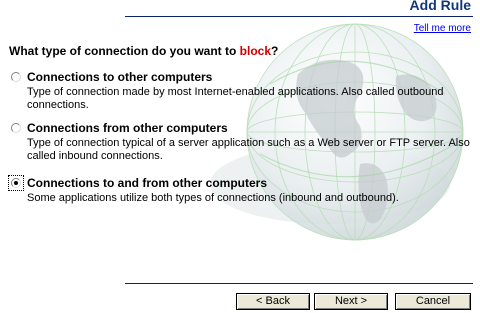 This screenshot has width=480, height=313. What do you see at coordinates (273, 301) in the screenshot?
I see `back-button: < Back` at bounding box center [273, 301].